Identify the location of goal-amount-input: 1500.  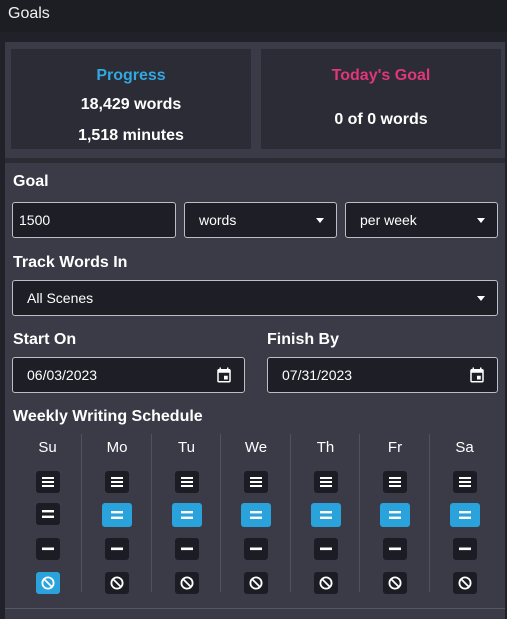
(94, 220).